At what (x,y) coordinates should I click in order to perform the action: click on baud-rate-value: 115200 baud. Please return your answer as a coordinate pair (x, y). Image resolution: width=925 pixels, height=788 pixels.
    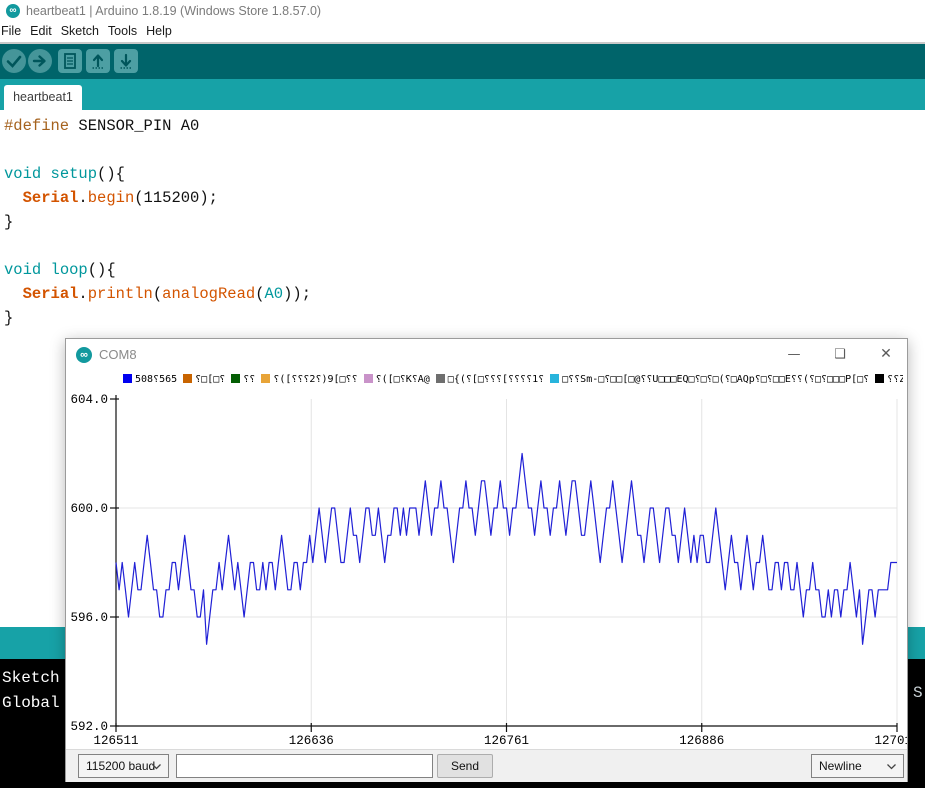
    Looking at the image, I should click on (121, 766).